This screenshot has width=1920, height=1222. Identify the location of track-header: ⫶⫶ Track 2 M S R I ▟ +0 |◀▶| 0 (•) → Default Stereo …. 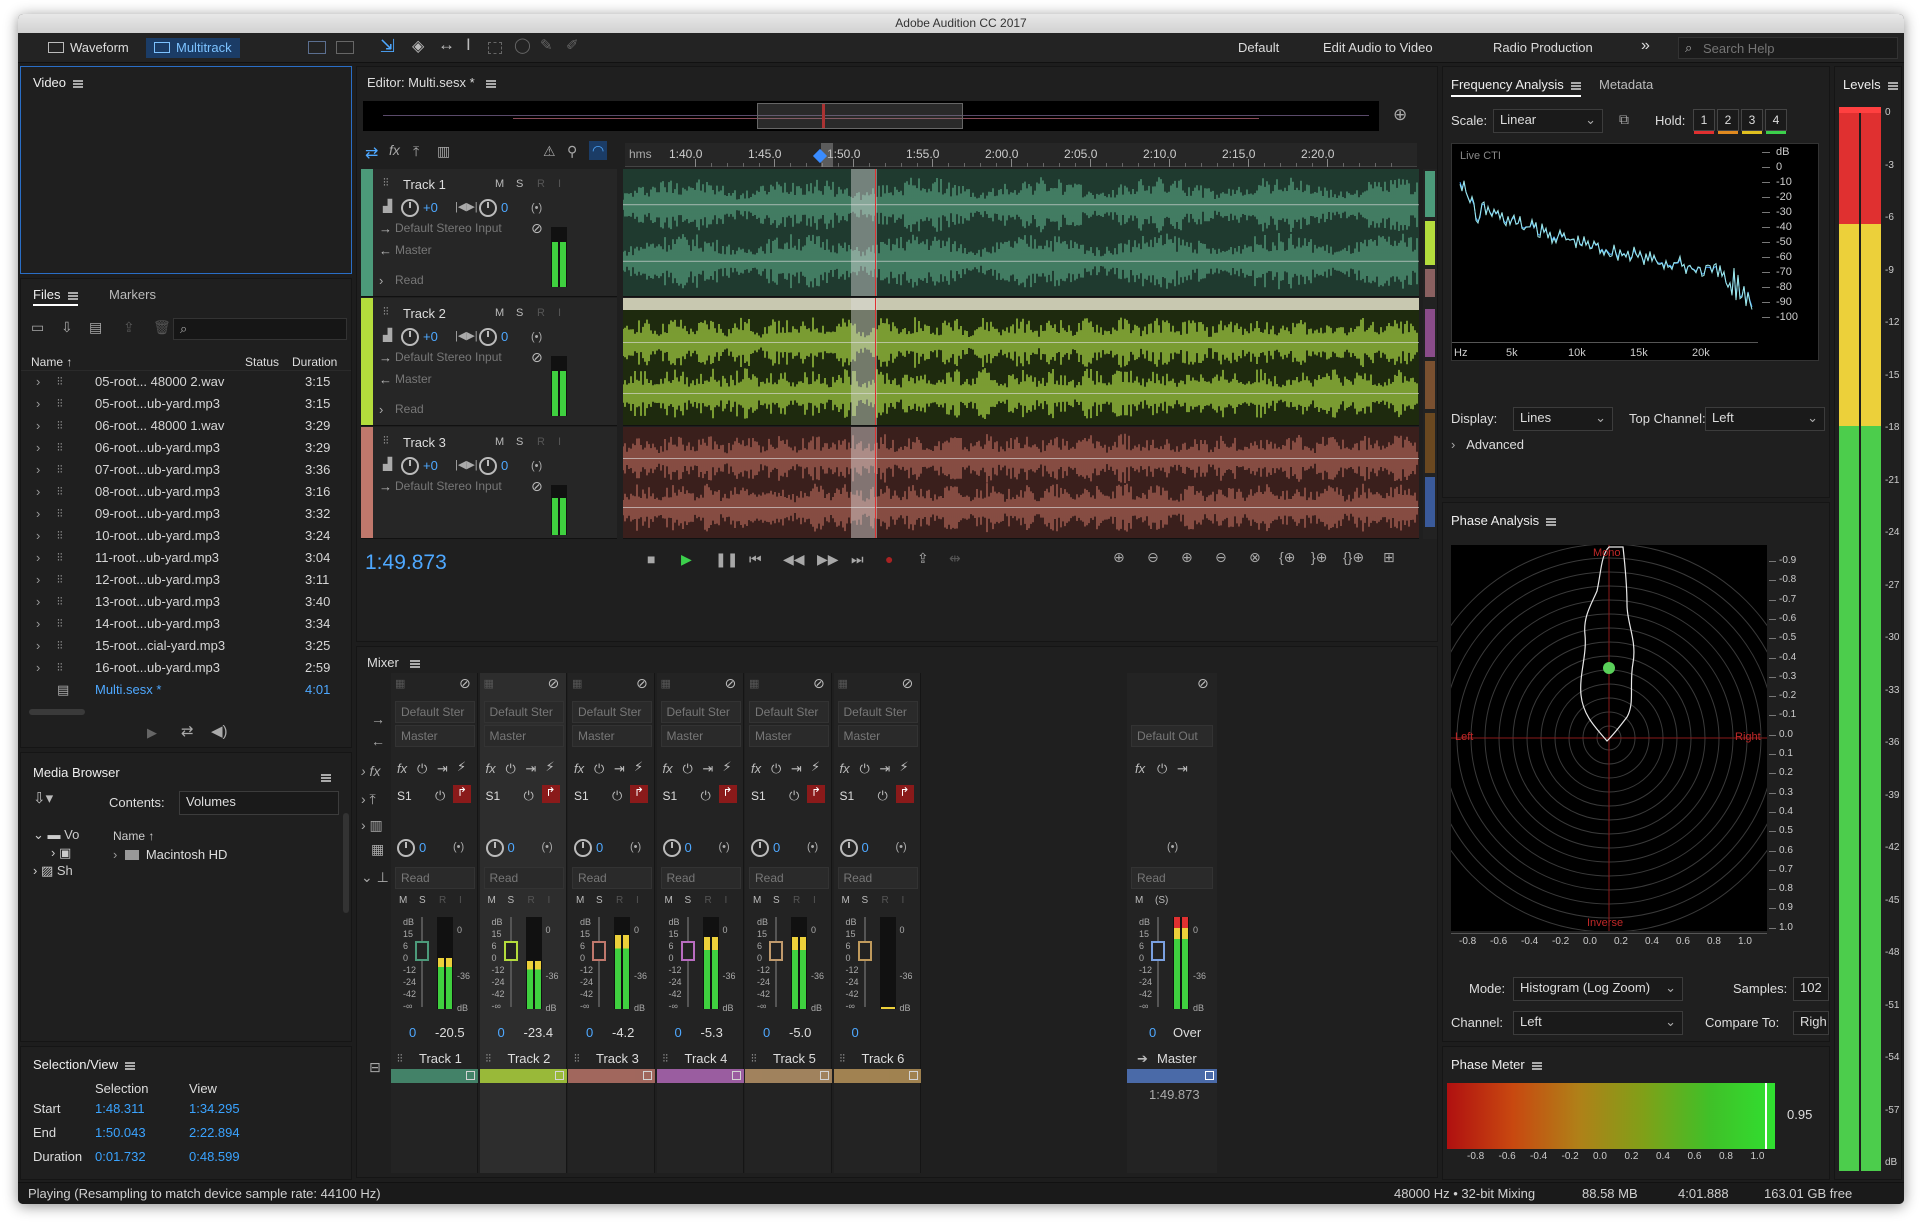
(489, 362).